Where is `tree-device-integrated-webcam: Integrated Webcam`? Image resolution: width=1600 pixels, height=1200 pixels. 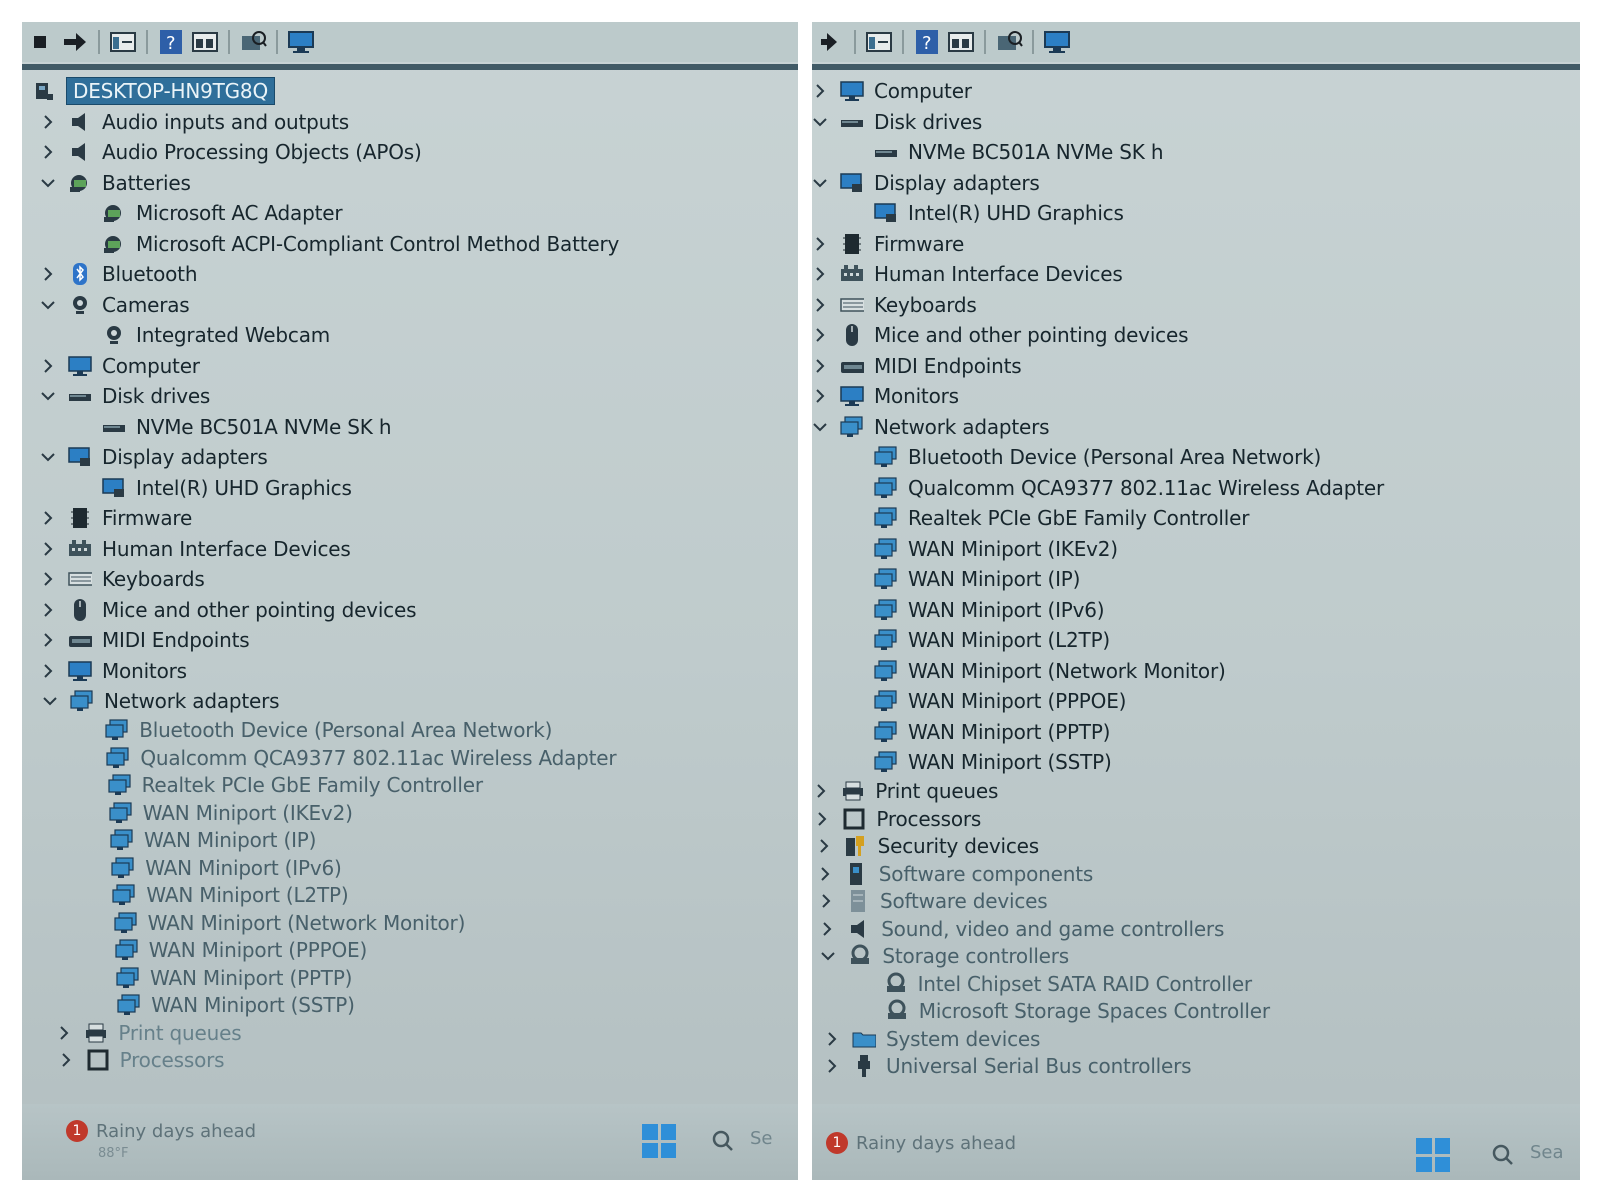
tree-device-integrated-webcam: Integrated Webcam is located at coordinates (410, 335).